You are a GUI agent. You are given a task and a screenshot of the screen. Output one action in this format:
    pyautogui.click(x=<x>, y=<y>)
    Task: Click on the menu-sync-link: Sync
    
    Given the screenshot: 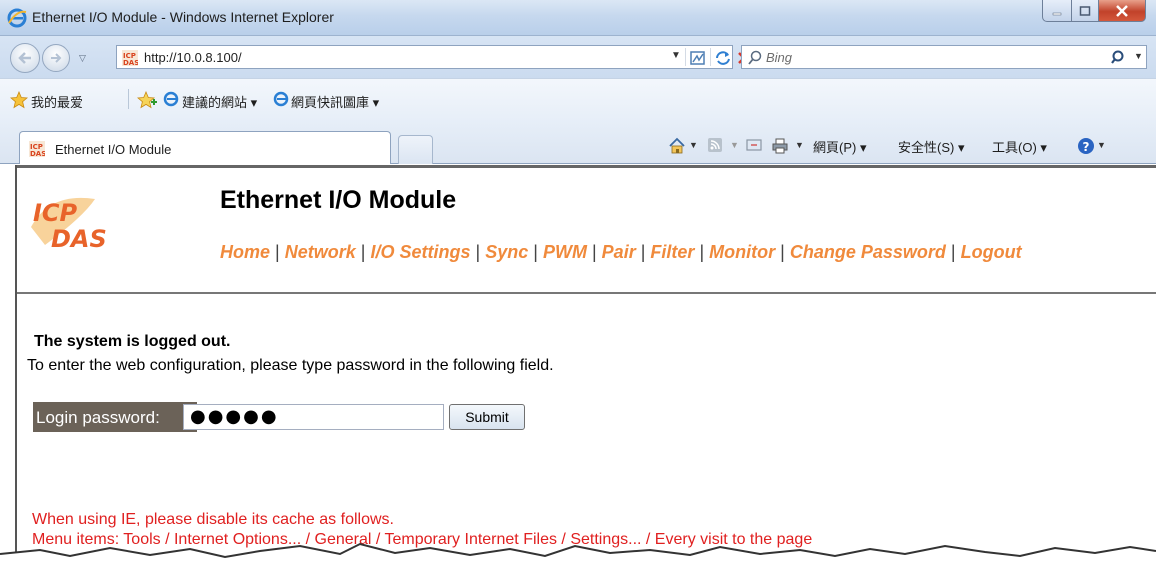 What is the action you would take?
    pyautogui.click(x=506, y=252)
    